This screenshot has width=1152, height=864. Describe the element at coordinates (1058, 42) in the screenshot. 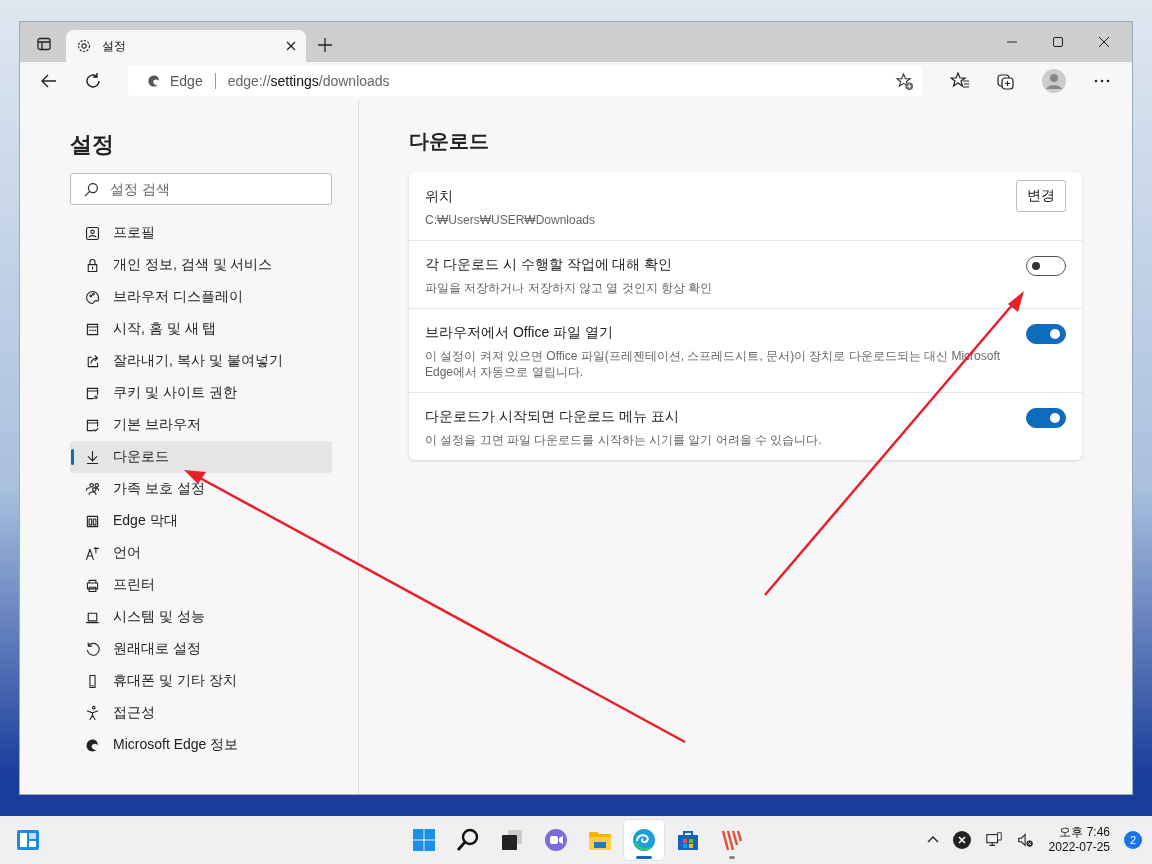

I see `maximize-icon` at that location.